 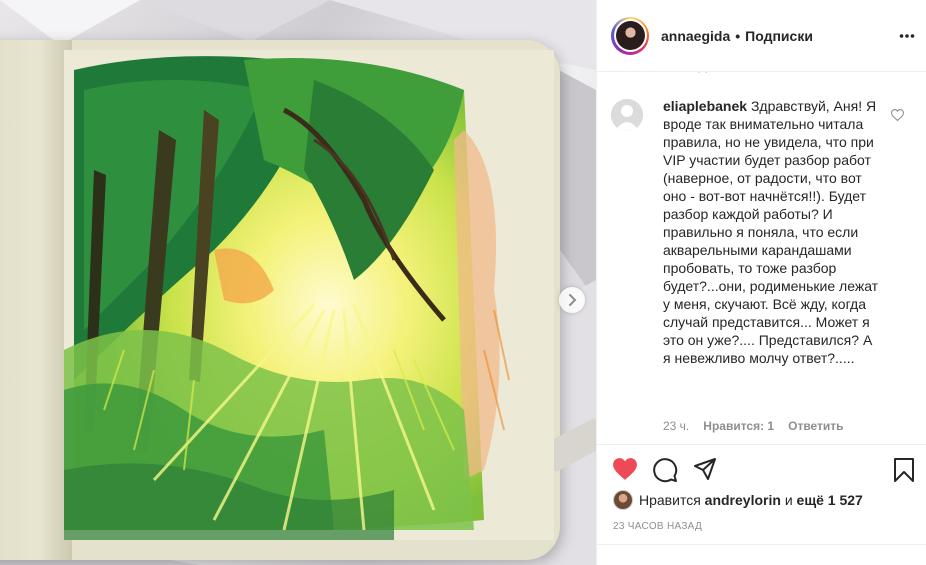 I want to click on liker-avatar, so click(x=623, y=500).